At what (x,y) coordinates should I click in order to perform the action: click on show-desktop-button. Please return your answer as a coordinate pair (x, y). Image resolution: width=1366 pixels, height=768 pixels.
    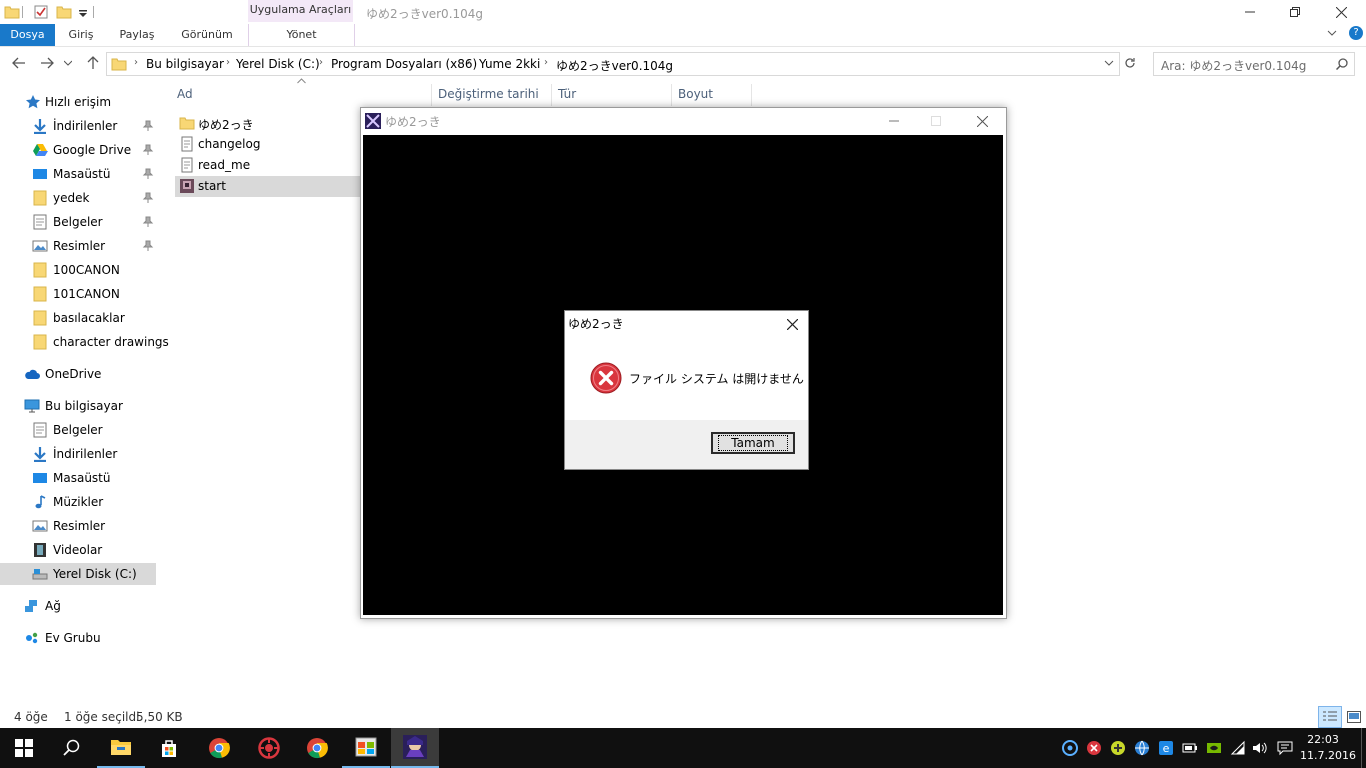
    Looking at the image, I should click on (1363, 748).